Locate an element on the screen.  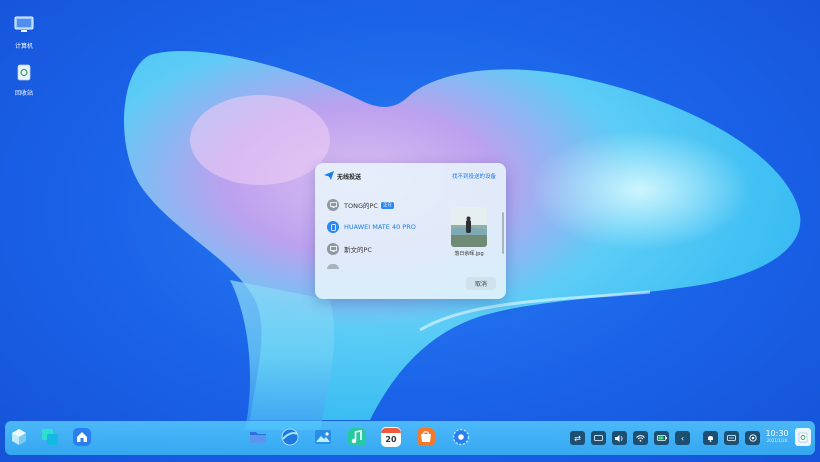
input-method-button is located at coordinates (731, 438).